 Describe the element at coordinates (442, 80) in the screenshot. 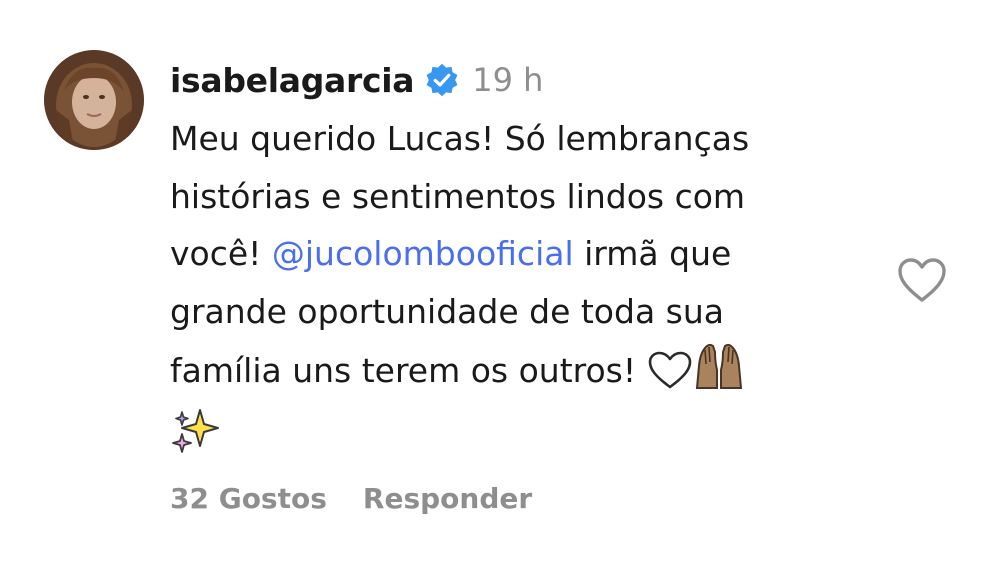

I see `verified-badge-icon` at that location.